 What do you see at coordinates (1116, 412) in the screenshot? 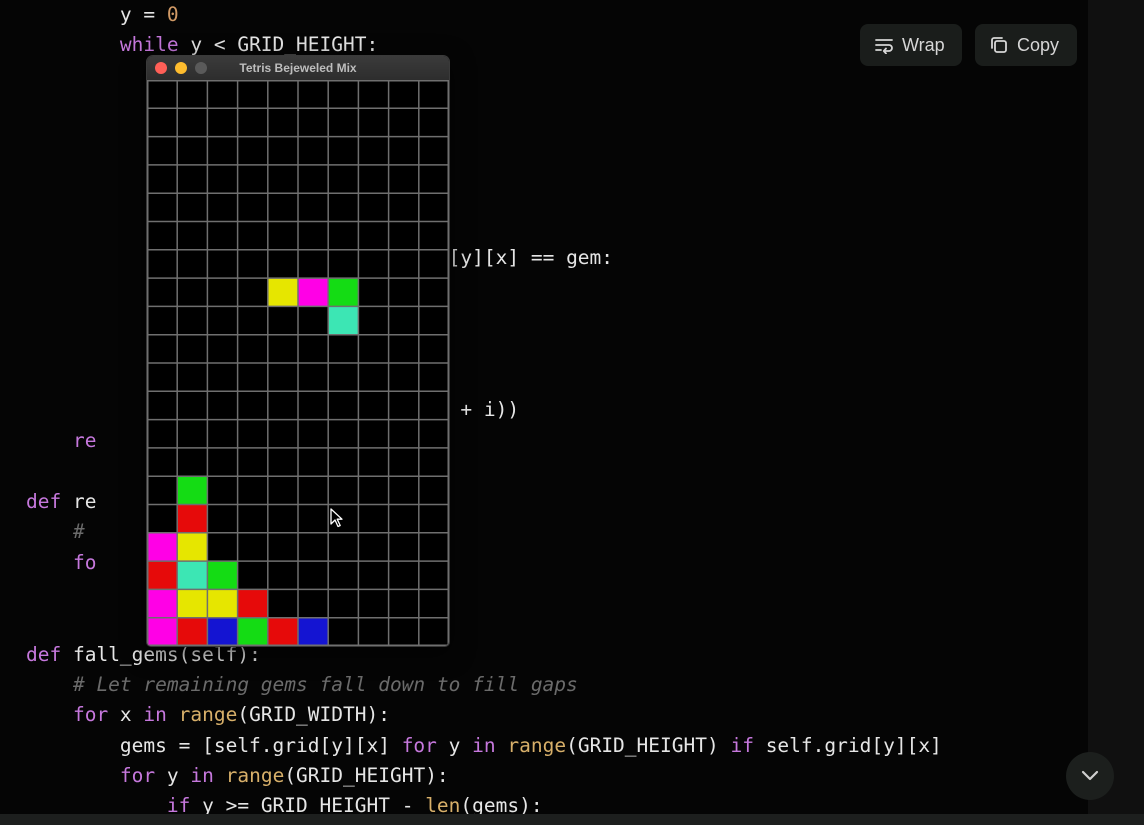
I see `right-gutter` at bounding box center [1116, 412].